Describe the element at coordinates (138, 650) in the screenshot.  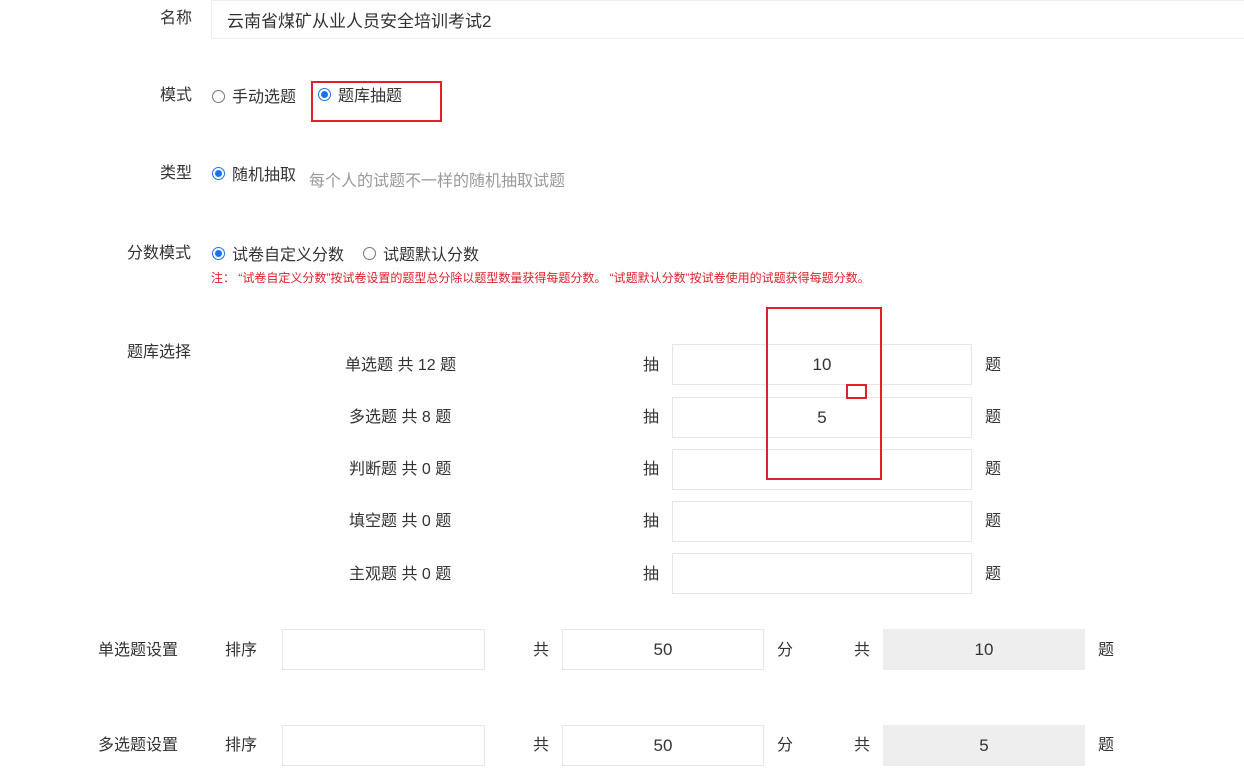
I see `settings-label: 单选题设置` at that location.